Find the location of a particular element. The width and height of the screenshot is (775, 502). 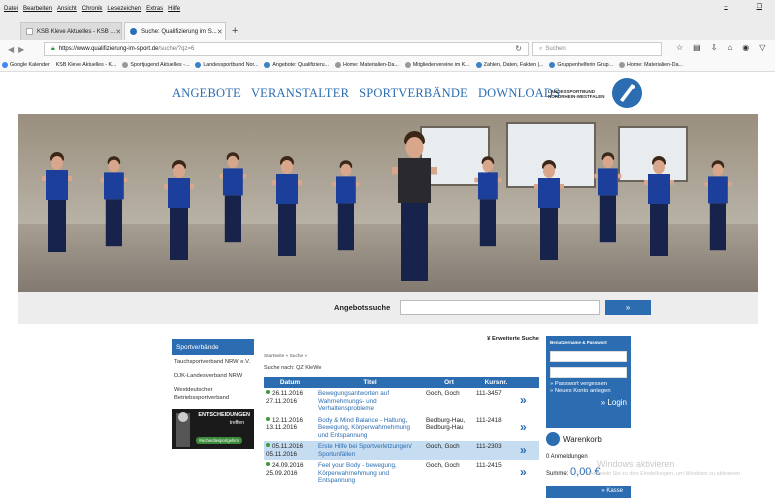

row-kursnr: 111-2303 is located at coordinates (496, 450).